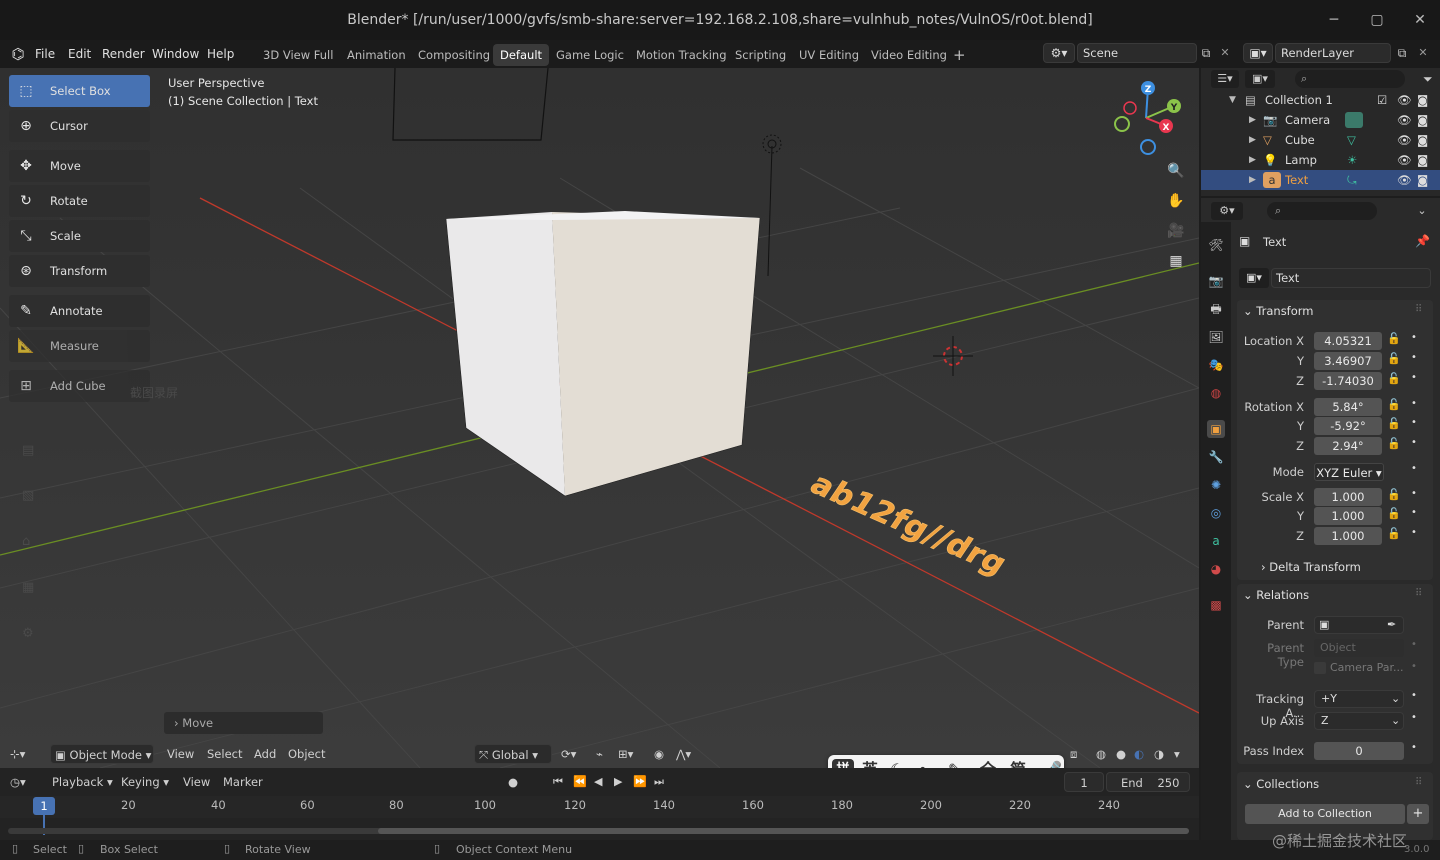 The width and height of the screenshot is (1440, 860). I want to click on current-frame-indicator: 1, so click(44, 806).